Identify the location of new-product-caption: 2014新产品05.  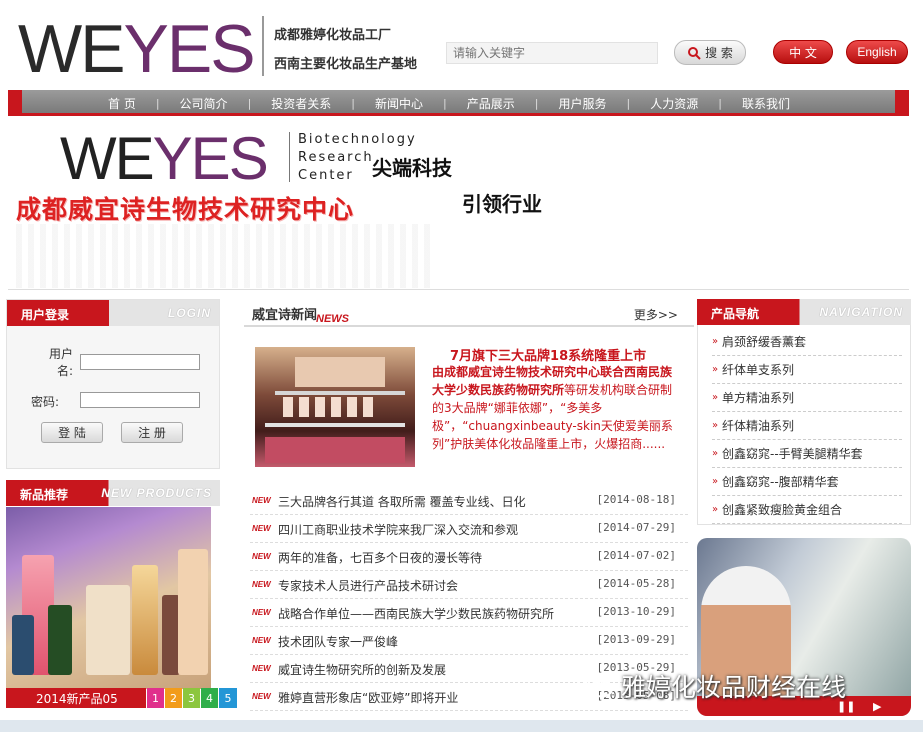
(76, 698).